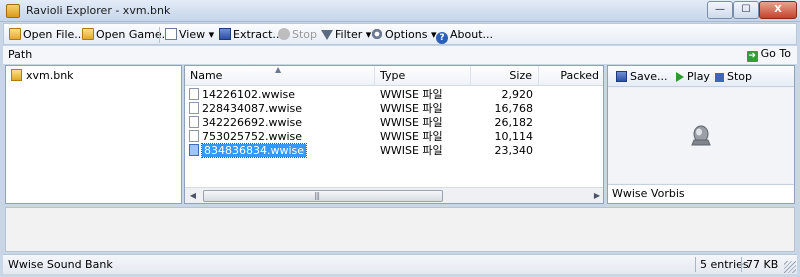 The width and height of the screenshot is (800, 277). I want to click on table-row-selected: 834836834.wwise WWISE 파일 23,340, so click(394, 150).